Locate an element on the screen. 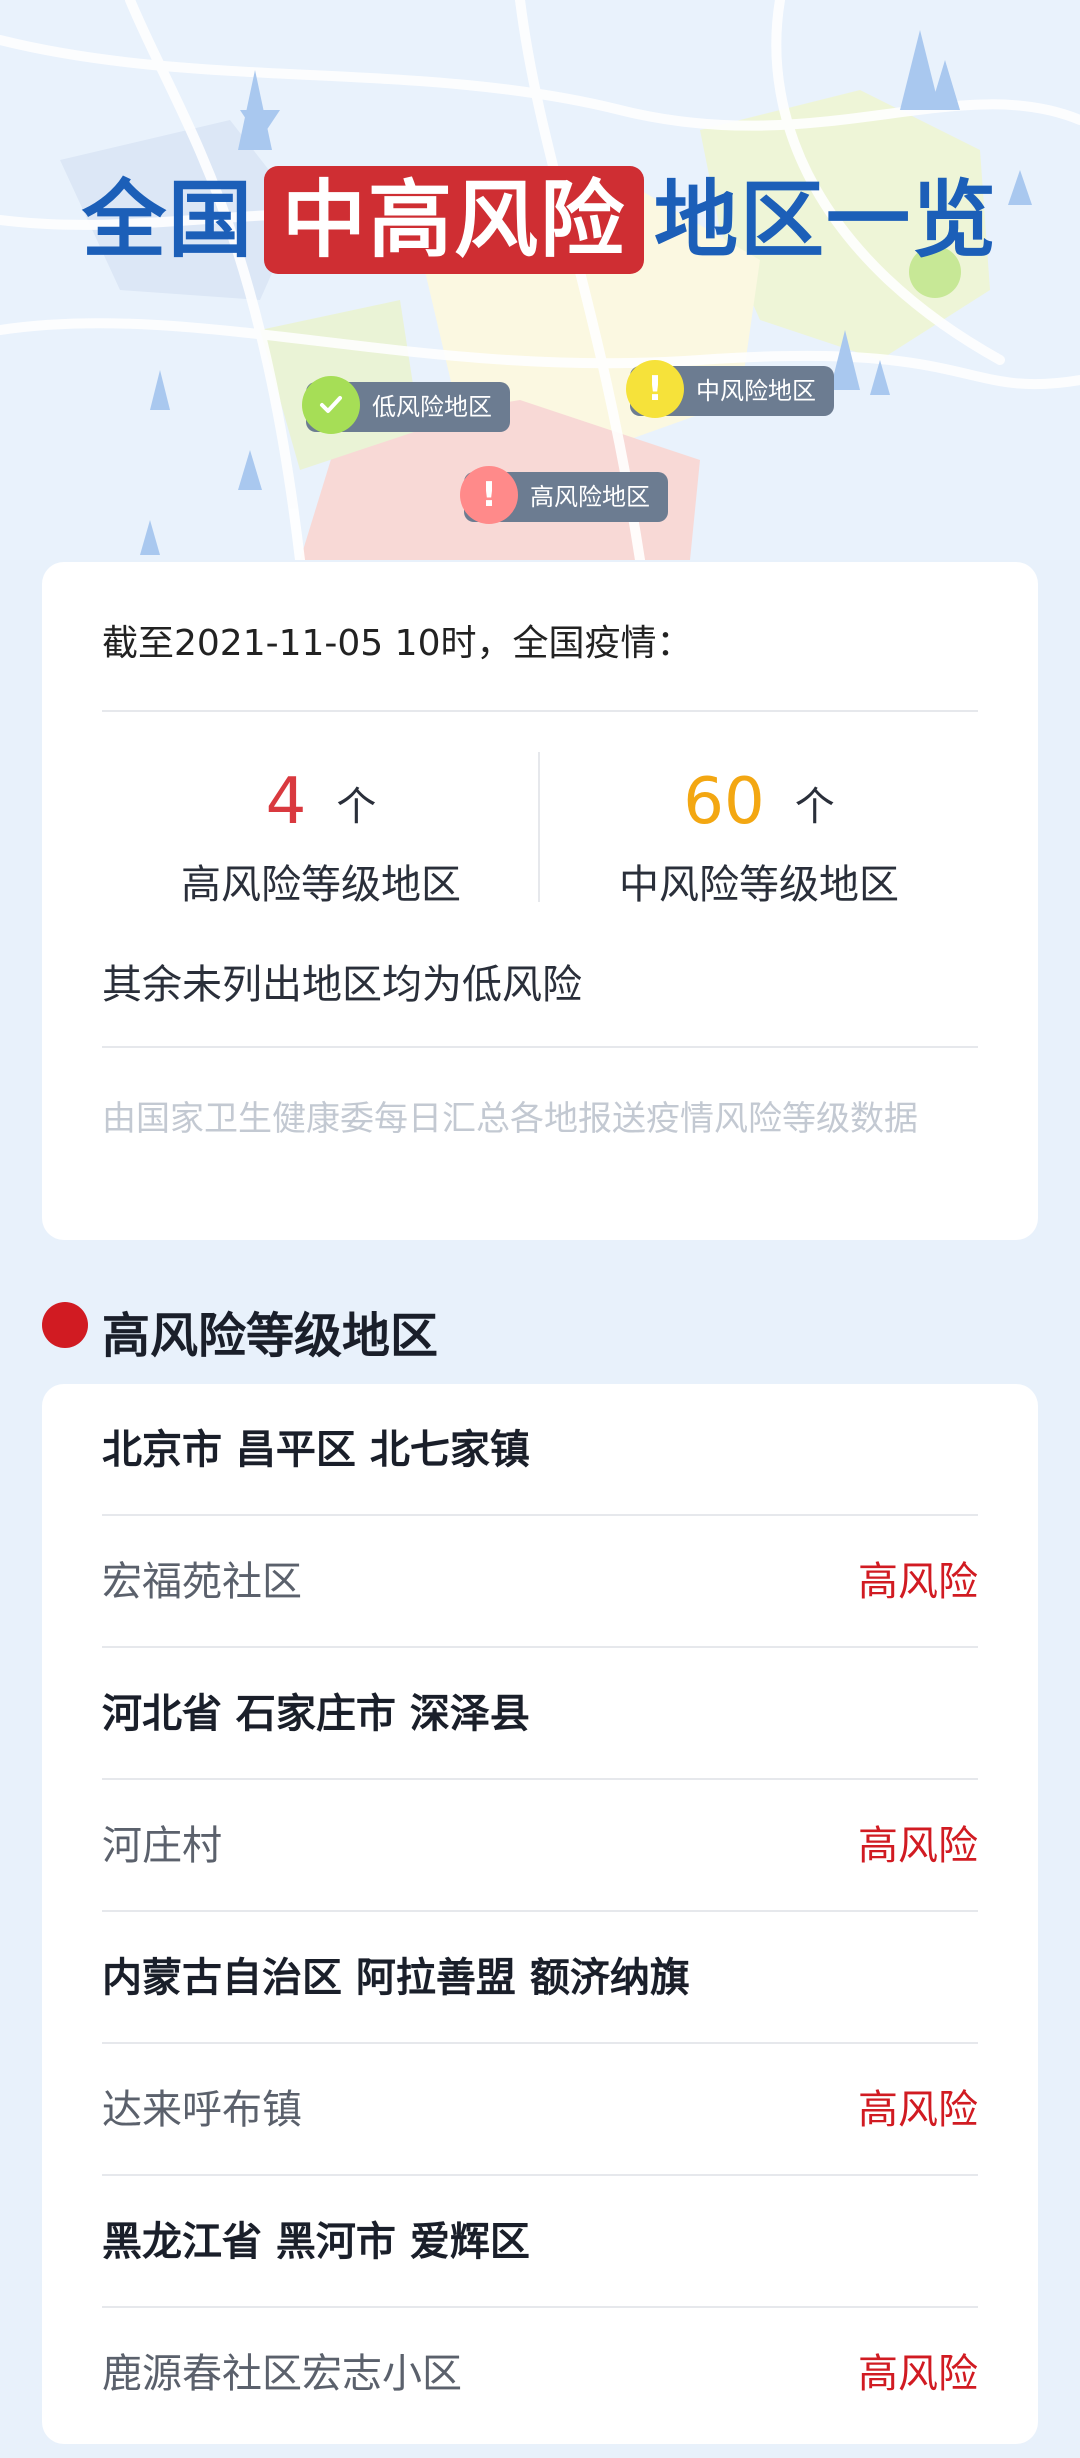  medium-risk-count: 60 is located at coordinates (724, 802).